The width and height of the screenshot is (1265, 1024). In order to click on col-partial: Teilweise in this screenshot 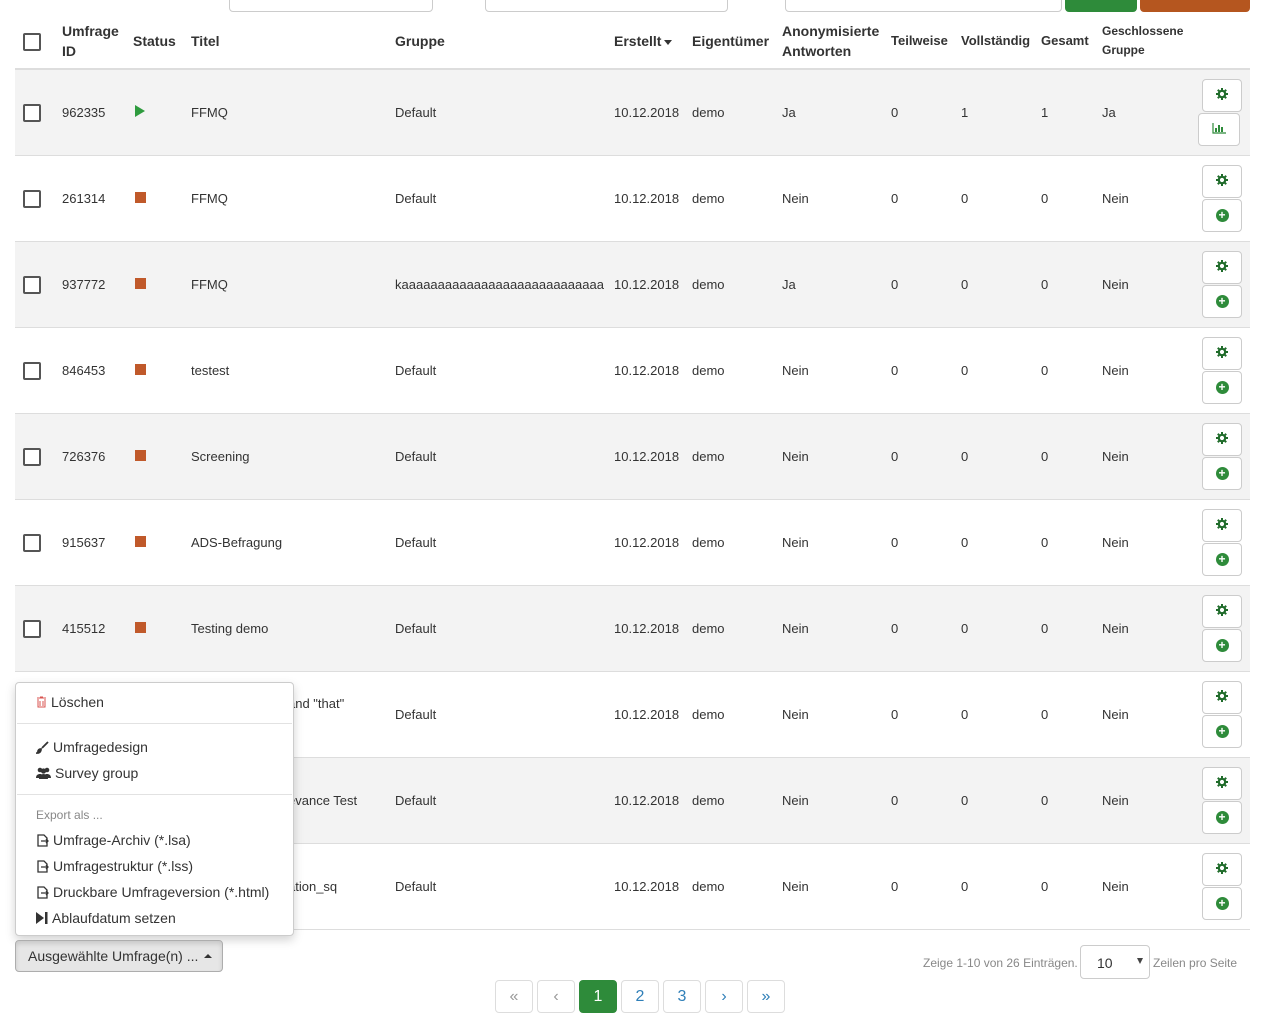, I will do `click(922, 42)`.